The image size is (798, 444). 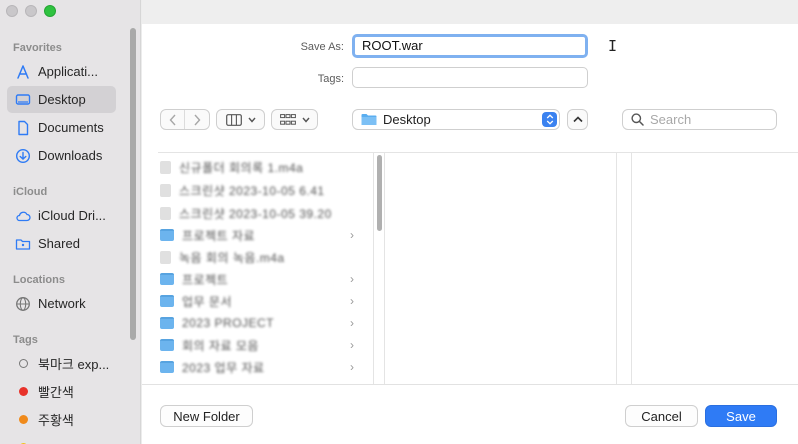 I want to click on chevron-up-icon, so click(x=577, y=119).